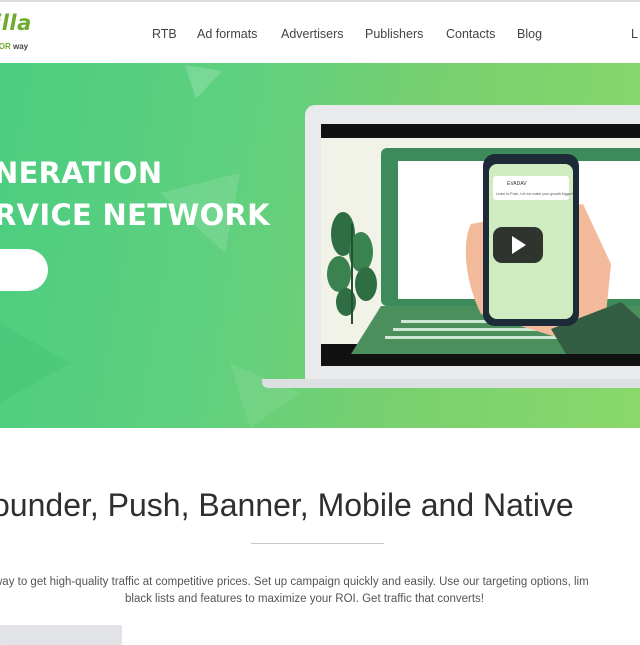 This screenshot has width=640, height=645. What do you see at coordinates (20, 46) in the screenshot?
I see `logo-tagline-word: way` at bounding box center [20, 46].